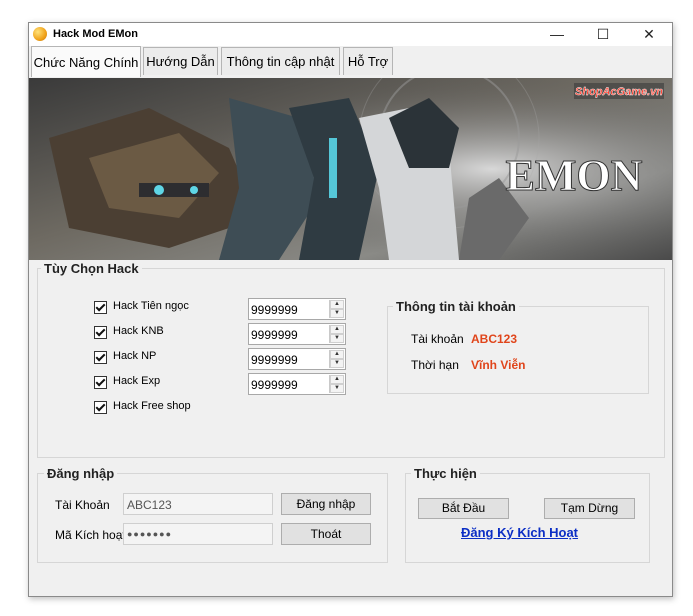  I want to click on window-title: Hack Mod EMon, so click(95, 34).